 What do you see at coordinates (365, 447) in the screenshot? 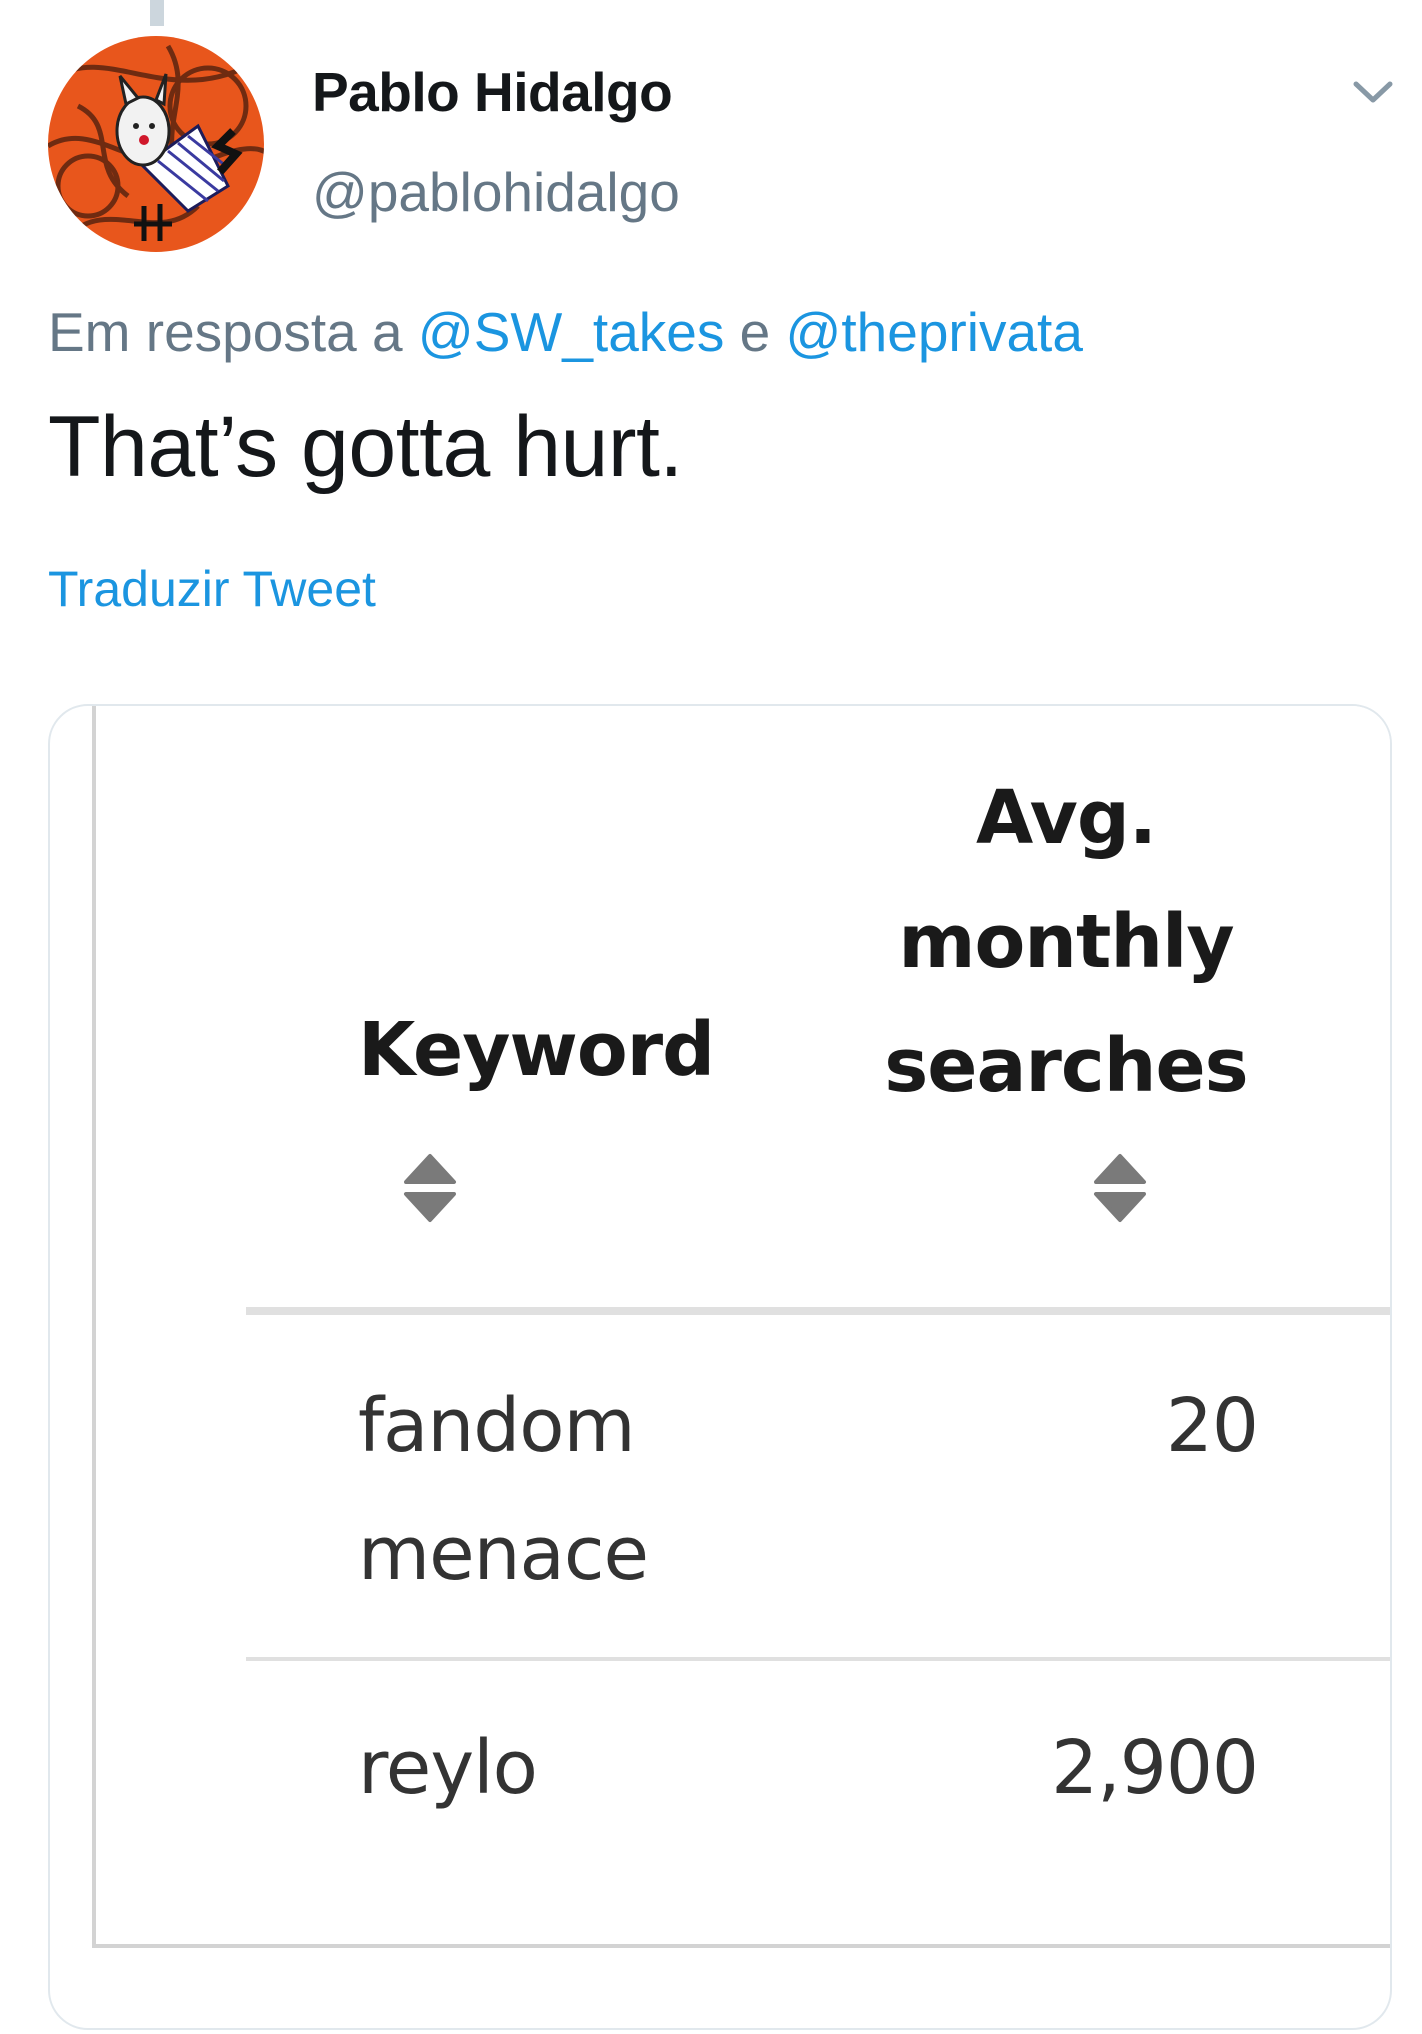
I see `tweet-text: That’s gotta hurt.` at bounding box center [365, 447].